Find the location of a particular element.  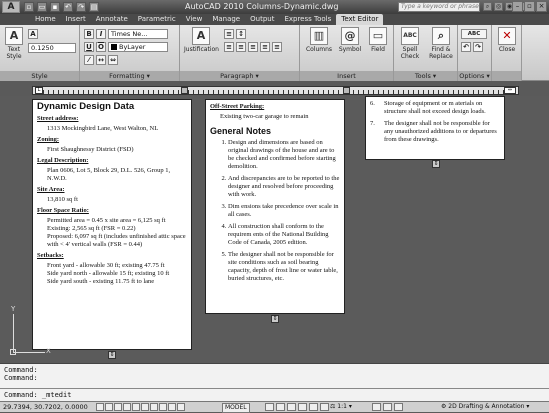

new-icon: ▫ is located at coordinates (29, 7).